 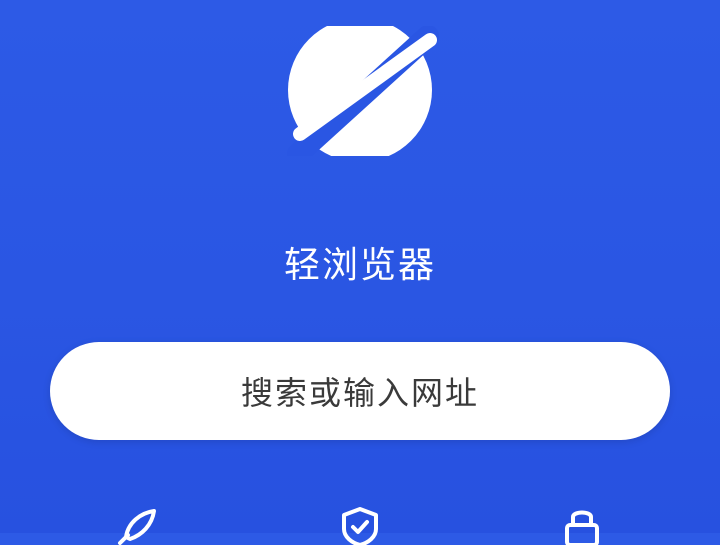 I want to click on planet-icon, so click(x=360, y=91).